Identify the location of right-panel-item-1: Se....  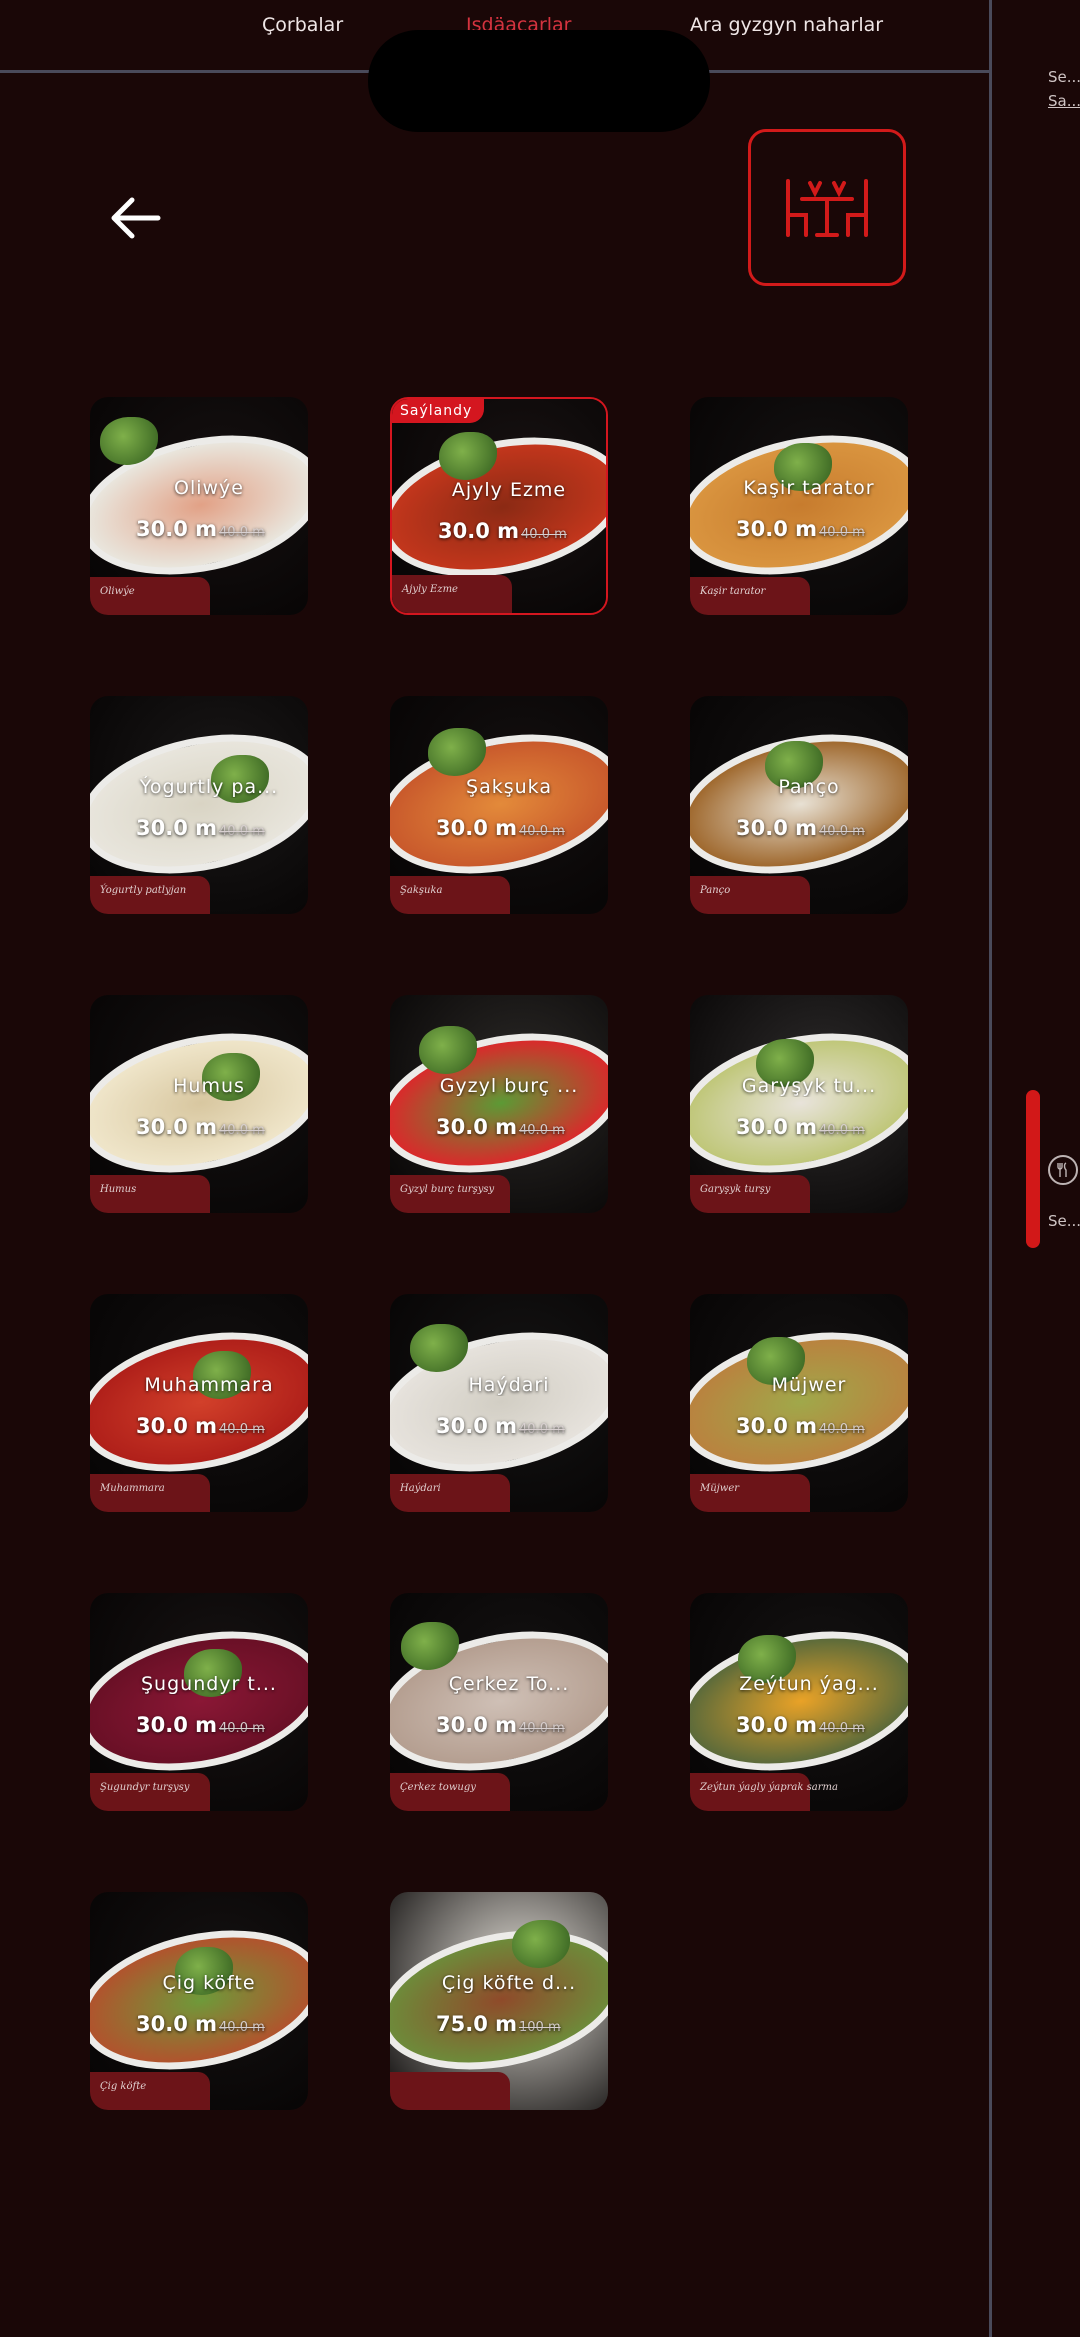
(1064, 77).